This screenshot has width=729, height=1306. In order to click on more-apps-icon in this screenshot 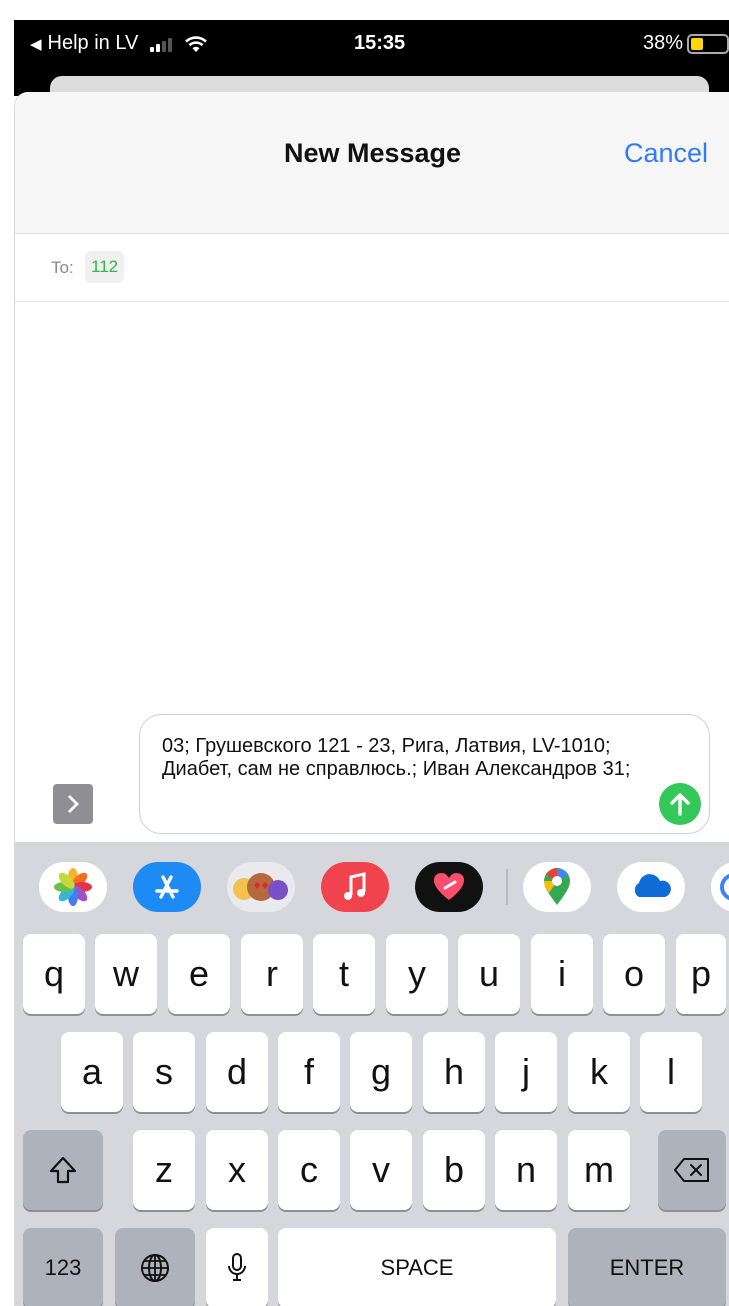, I will do `click(720, 887)`.